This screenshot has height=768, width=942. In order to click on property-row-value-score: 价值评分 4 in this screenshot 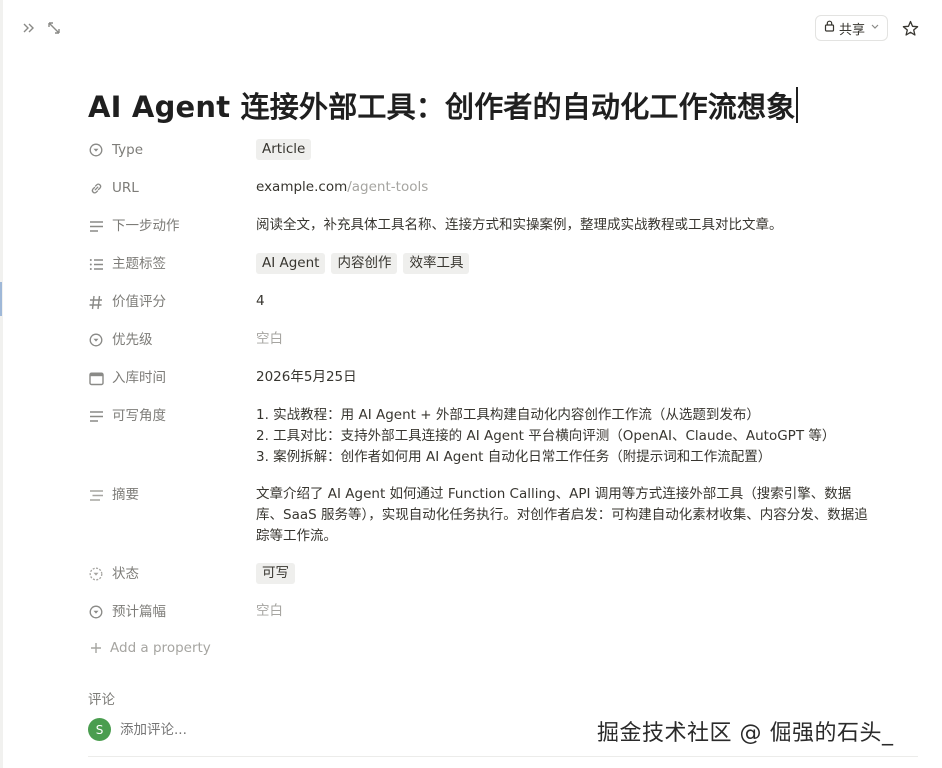, I will do `click(483, 302)`.